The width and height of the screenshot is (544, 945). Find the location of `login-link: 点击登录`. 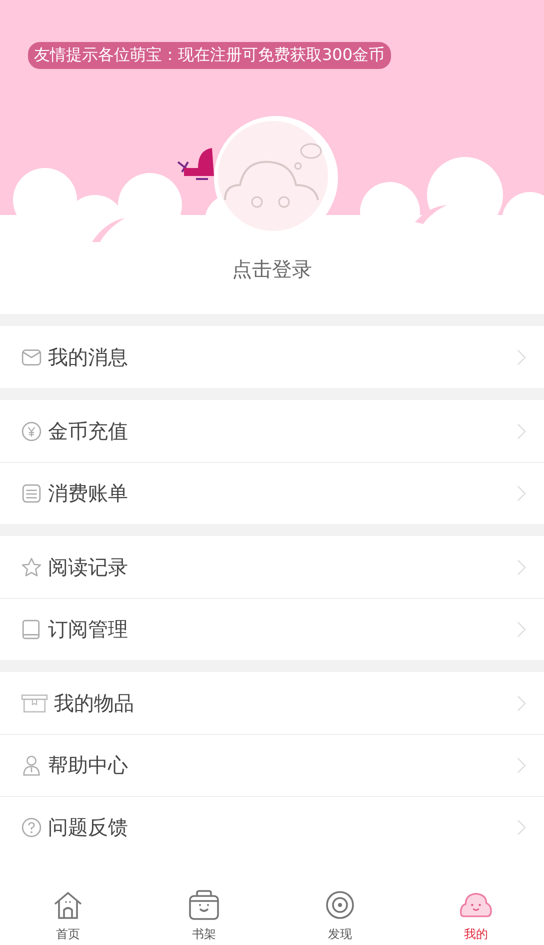

login-link: 点击登录 is located at coordinates (272, 269).